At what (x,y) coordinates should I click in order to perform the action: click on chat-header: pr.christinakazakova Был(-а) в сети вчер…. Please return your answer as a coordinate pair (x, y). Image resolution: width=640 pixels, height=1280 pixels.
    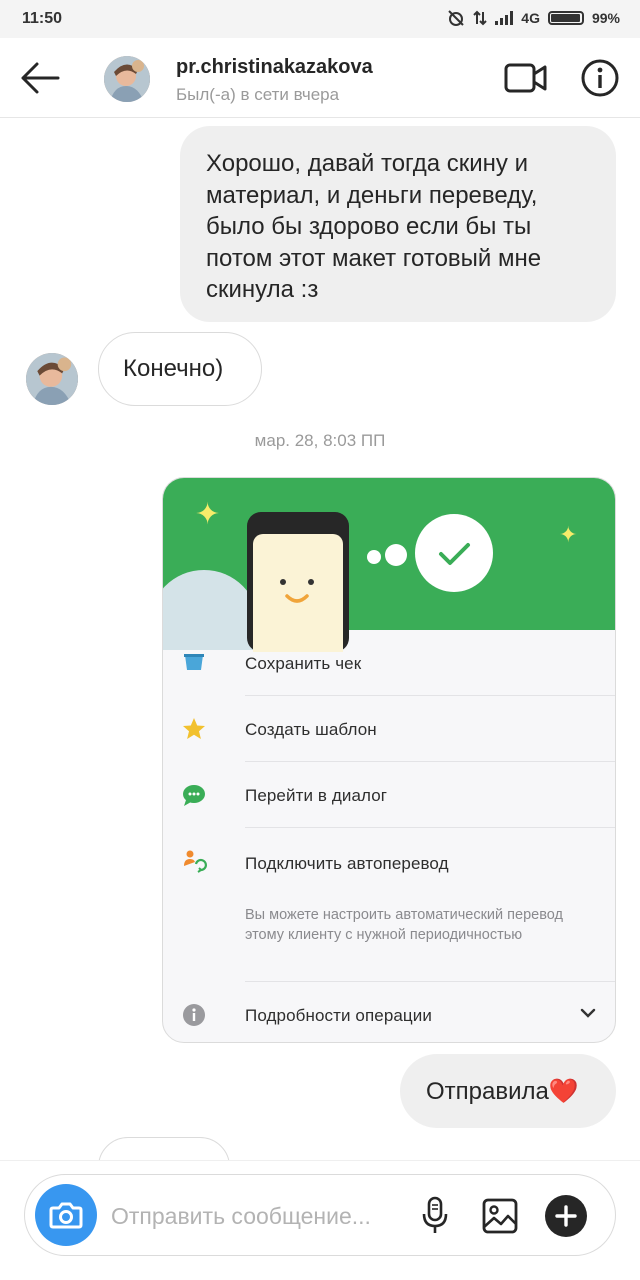
    Looking at the image, I should click on (320, 78).